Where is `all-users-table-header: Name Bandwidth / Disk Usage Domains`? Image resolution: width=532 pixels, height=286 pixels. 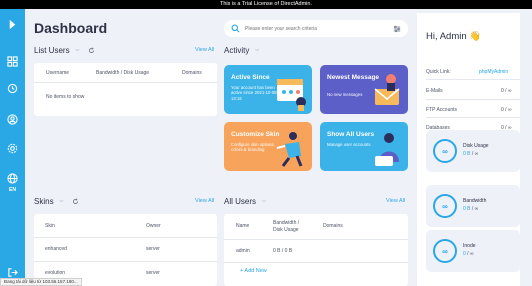 all-users-table-header: Name Bandwidth / Disk Usage Domains is located at coordinates (316, 223).